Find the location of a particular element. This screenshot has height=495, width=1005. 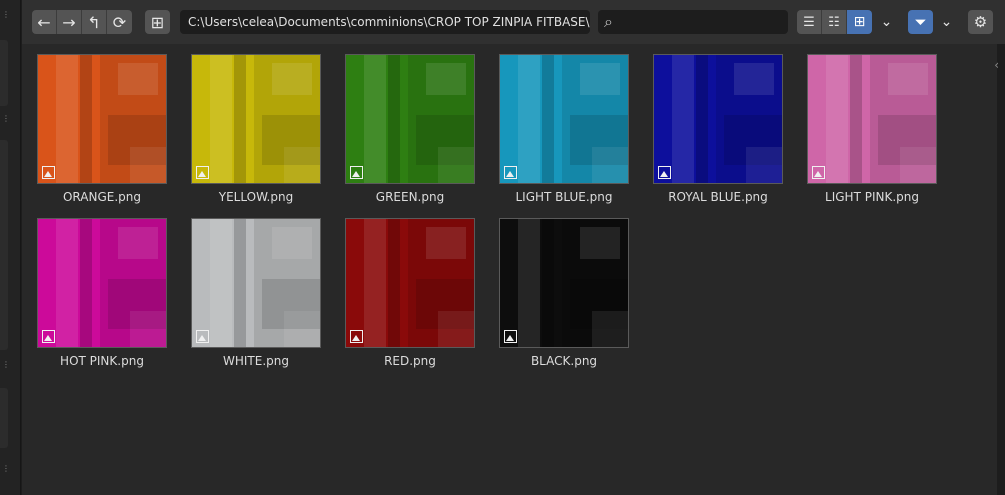

back-button: ← is located at coordinates (44, 22).